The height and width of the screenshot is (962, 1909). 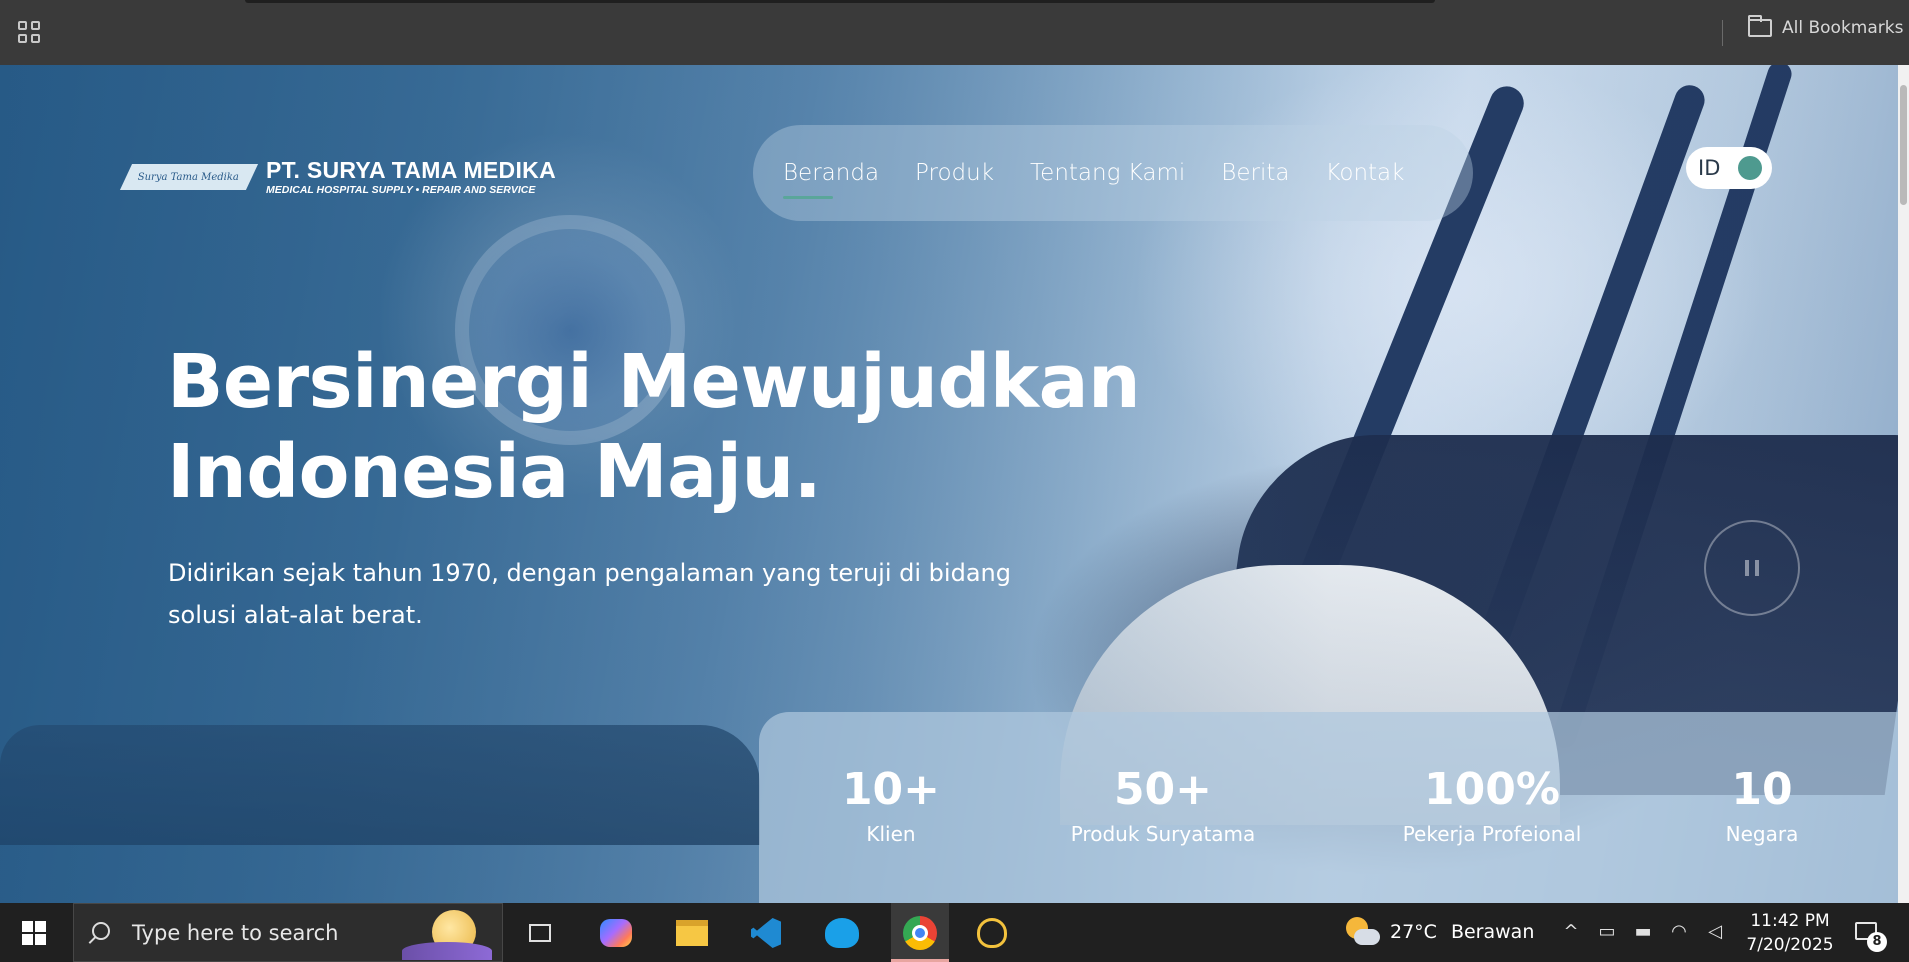 What do you see at coordinates (494, 472) in the screenshot?
I see `hero-headline-line2: Indonesia Maju.` at bounding box center [494, 472].